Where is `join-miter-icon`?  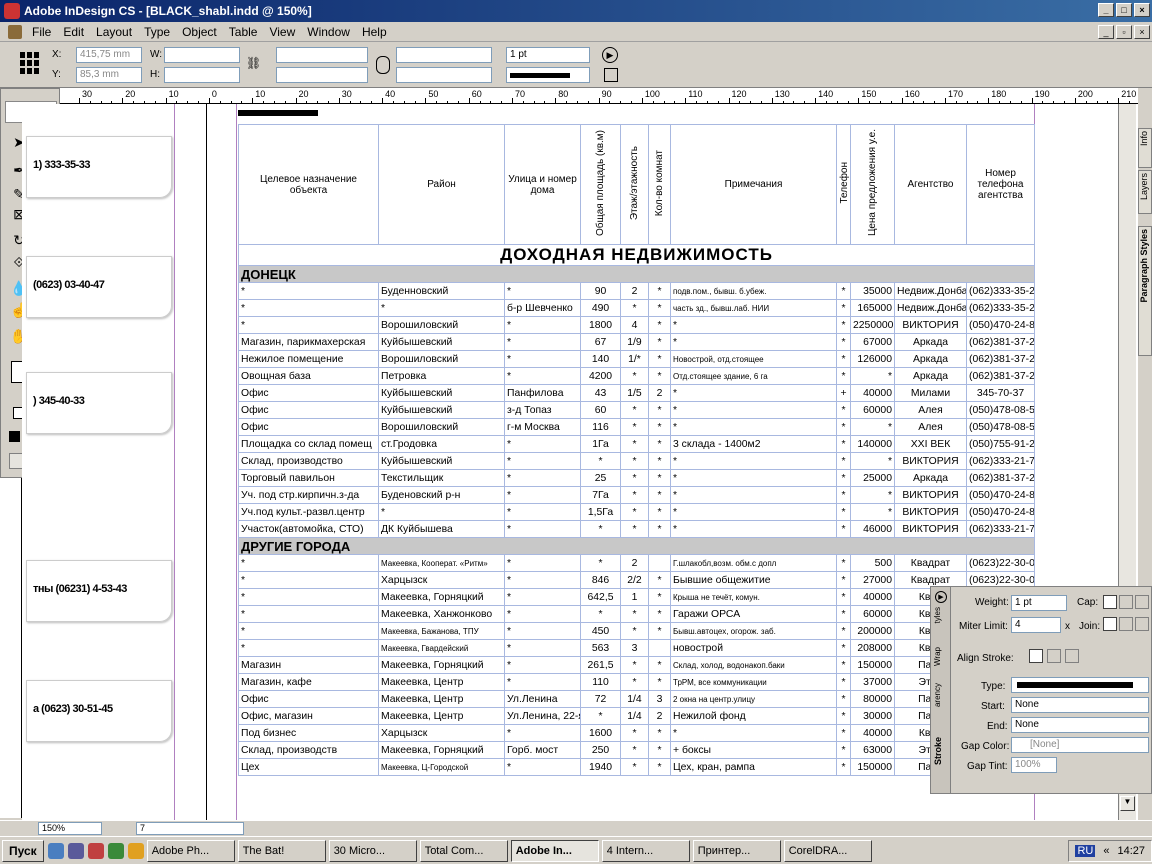 join-miter-icon is located at coordinates (1110, 624).